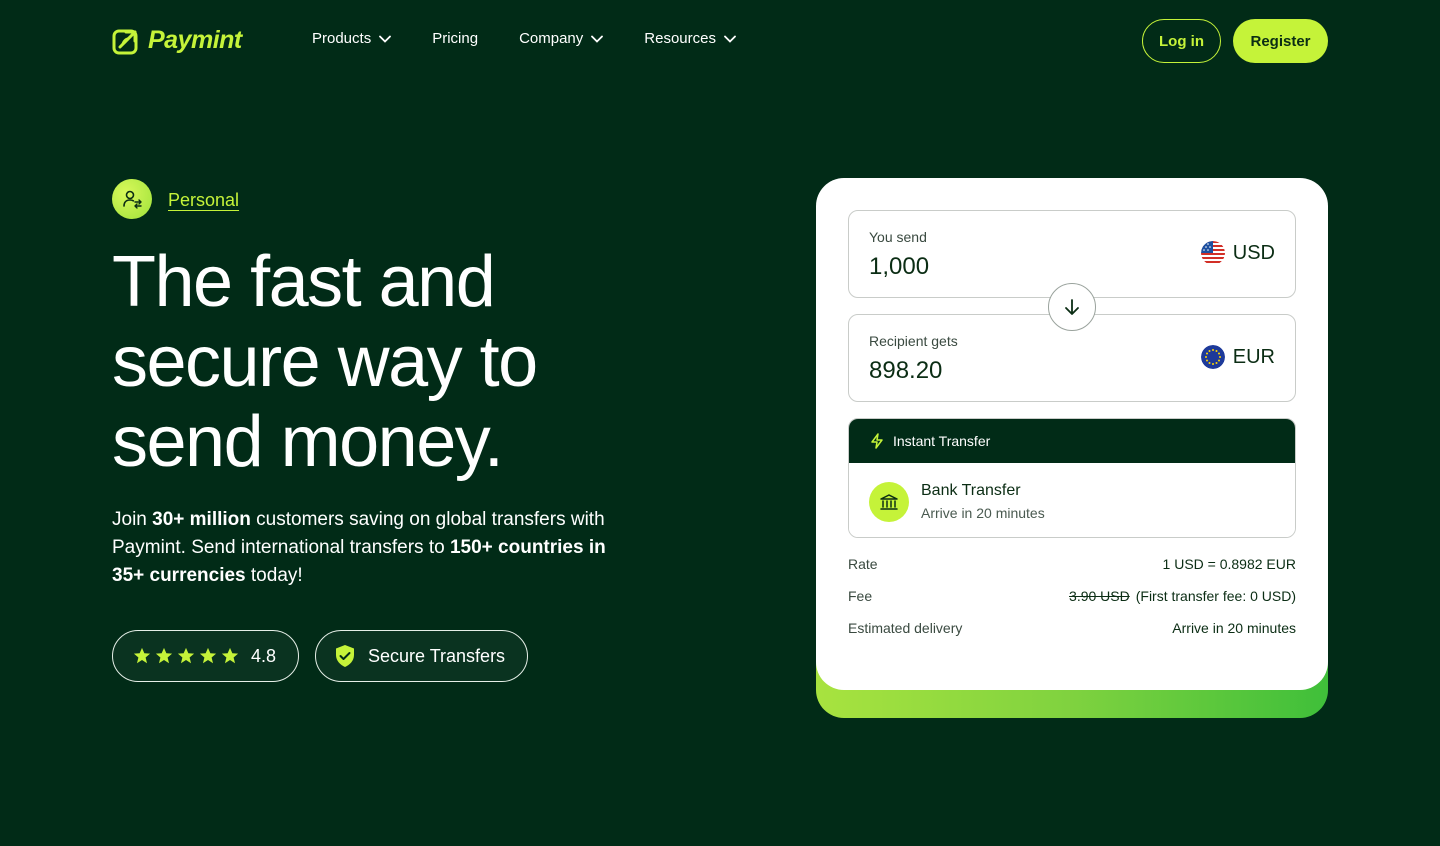  What do you see at coordinates (201, 519) in the screenshot?
I see `subtext-highlight: 30+ million` at bounding box center [201, 519].